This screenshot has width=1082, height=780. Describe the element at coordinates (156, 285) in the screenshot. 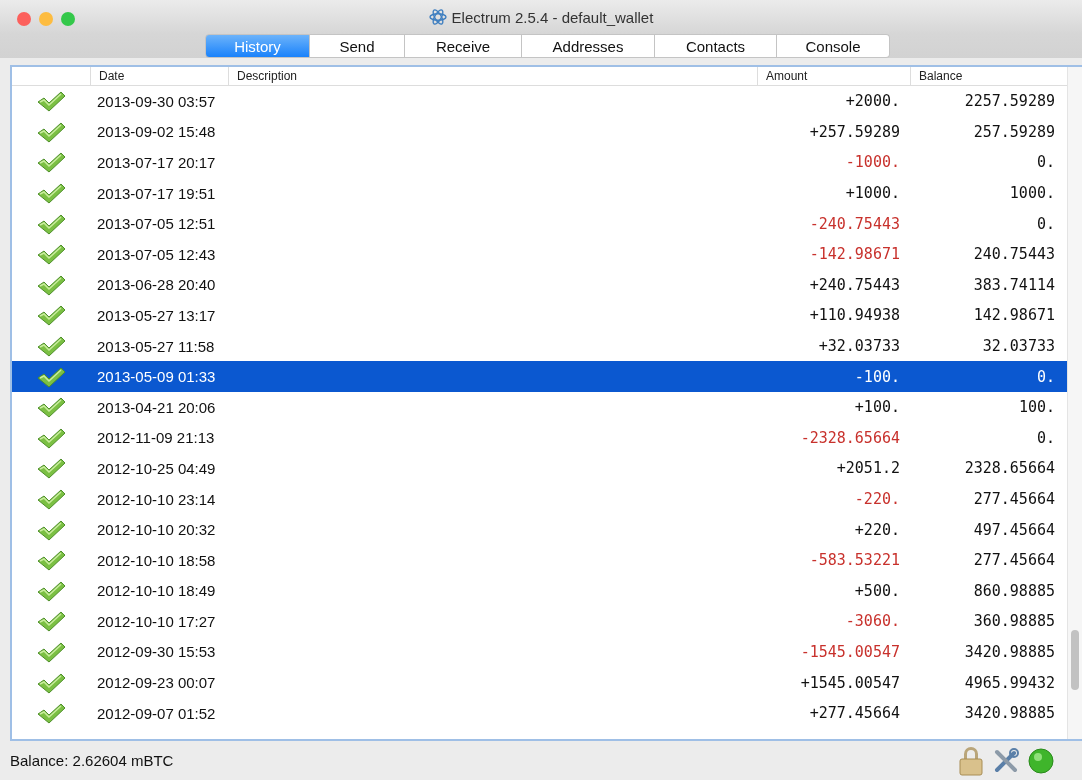

I see `date-cell-text: 2013-06-28 20:40` at that location.